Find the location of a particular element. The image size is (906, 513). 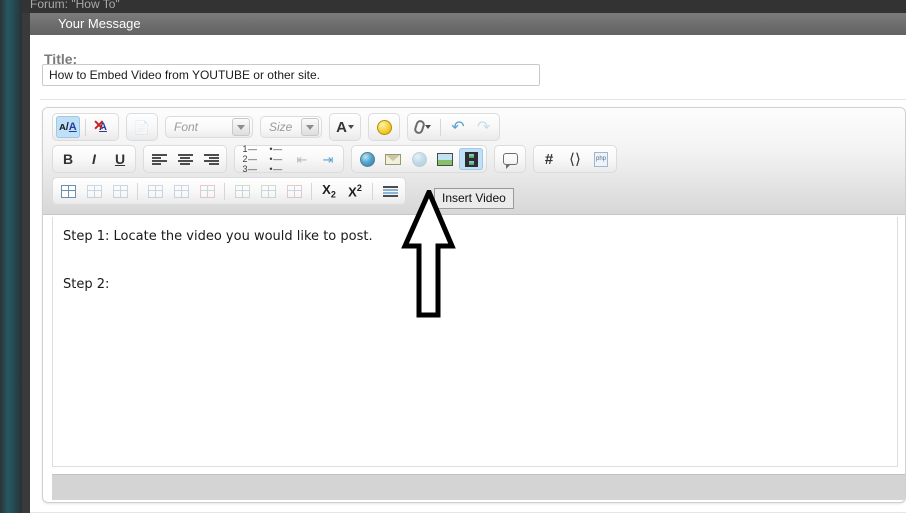

undo-icon: ↶ is located at coordinates (458, 127).